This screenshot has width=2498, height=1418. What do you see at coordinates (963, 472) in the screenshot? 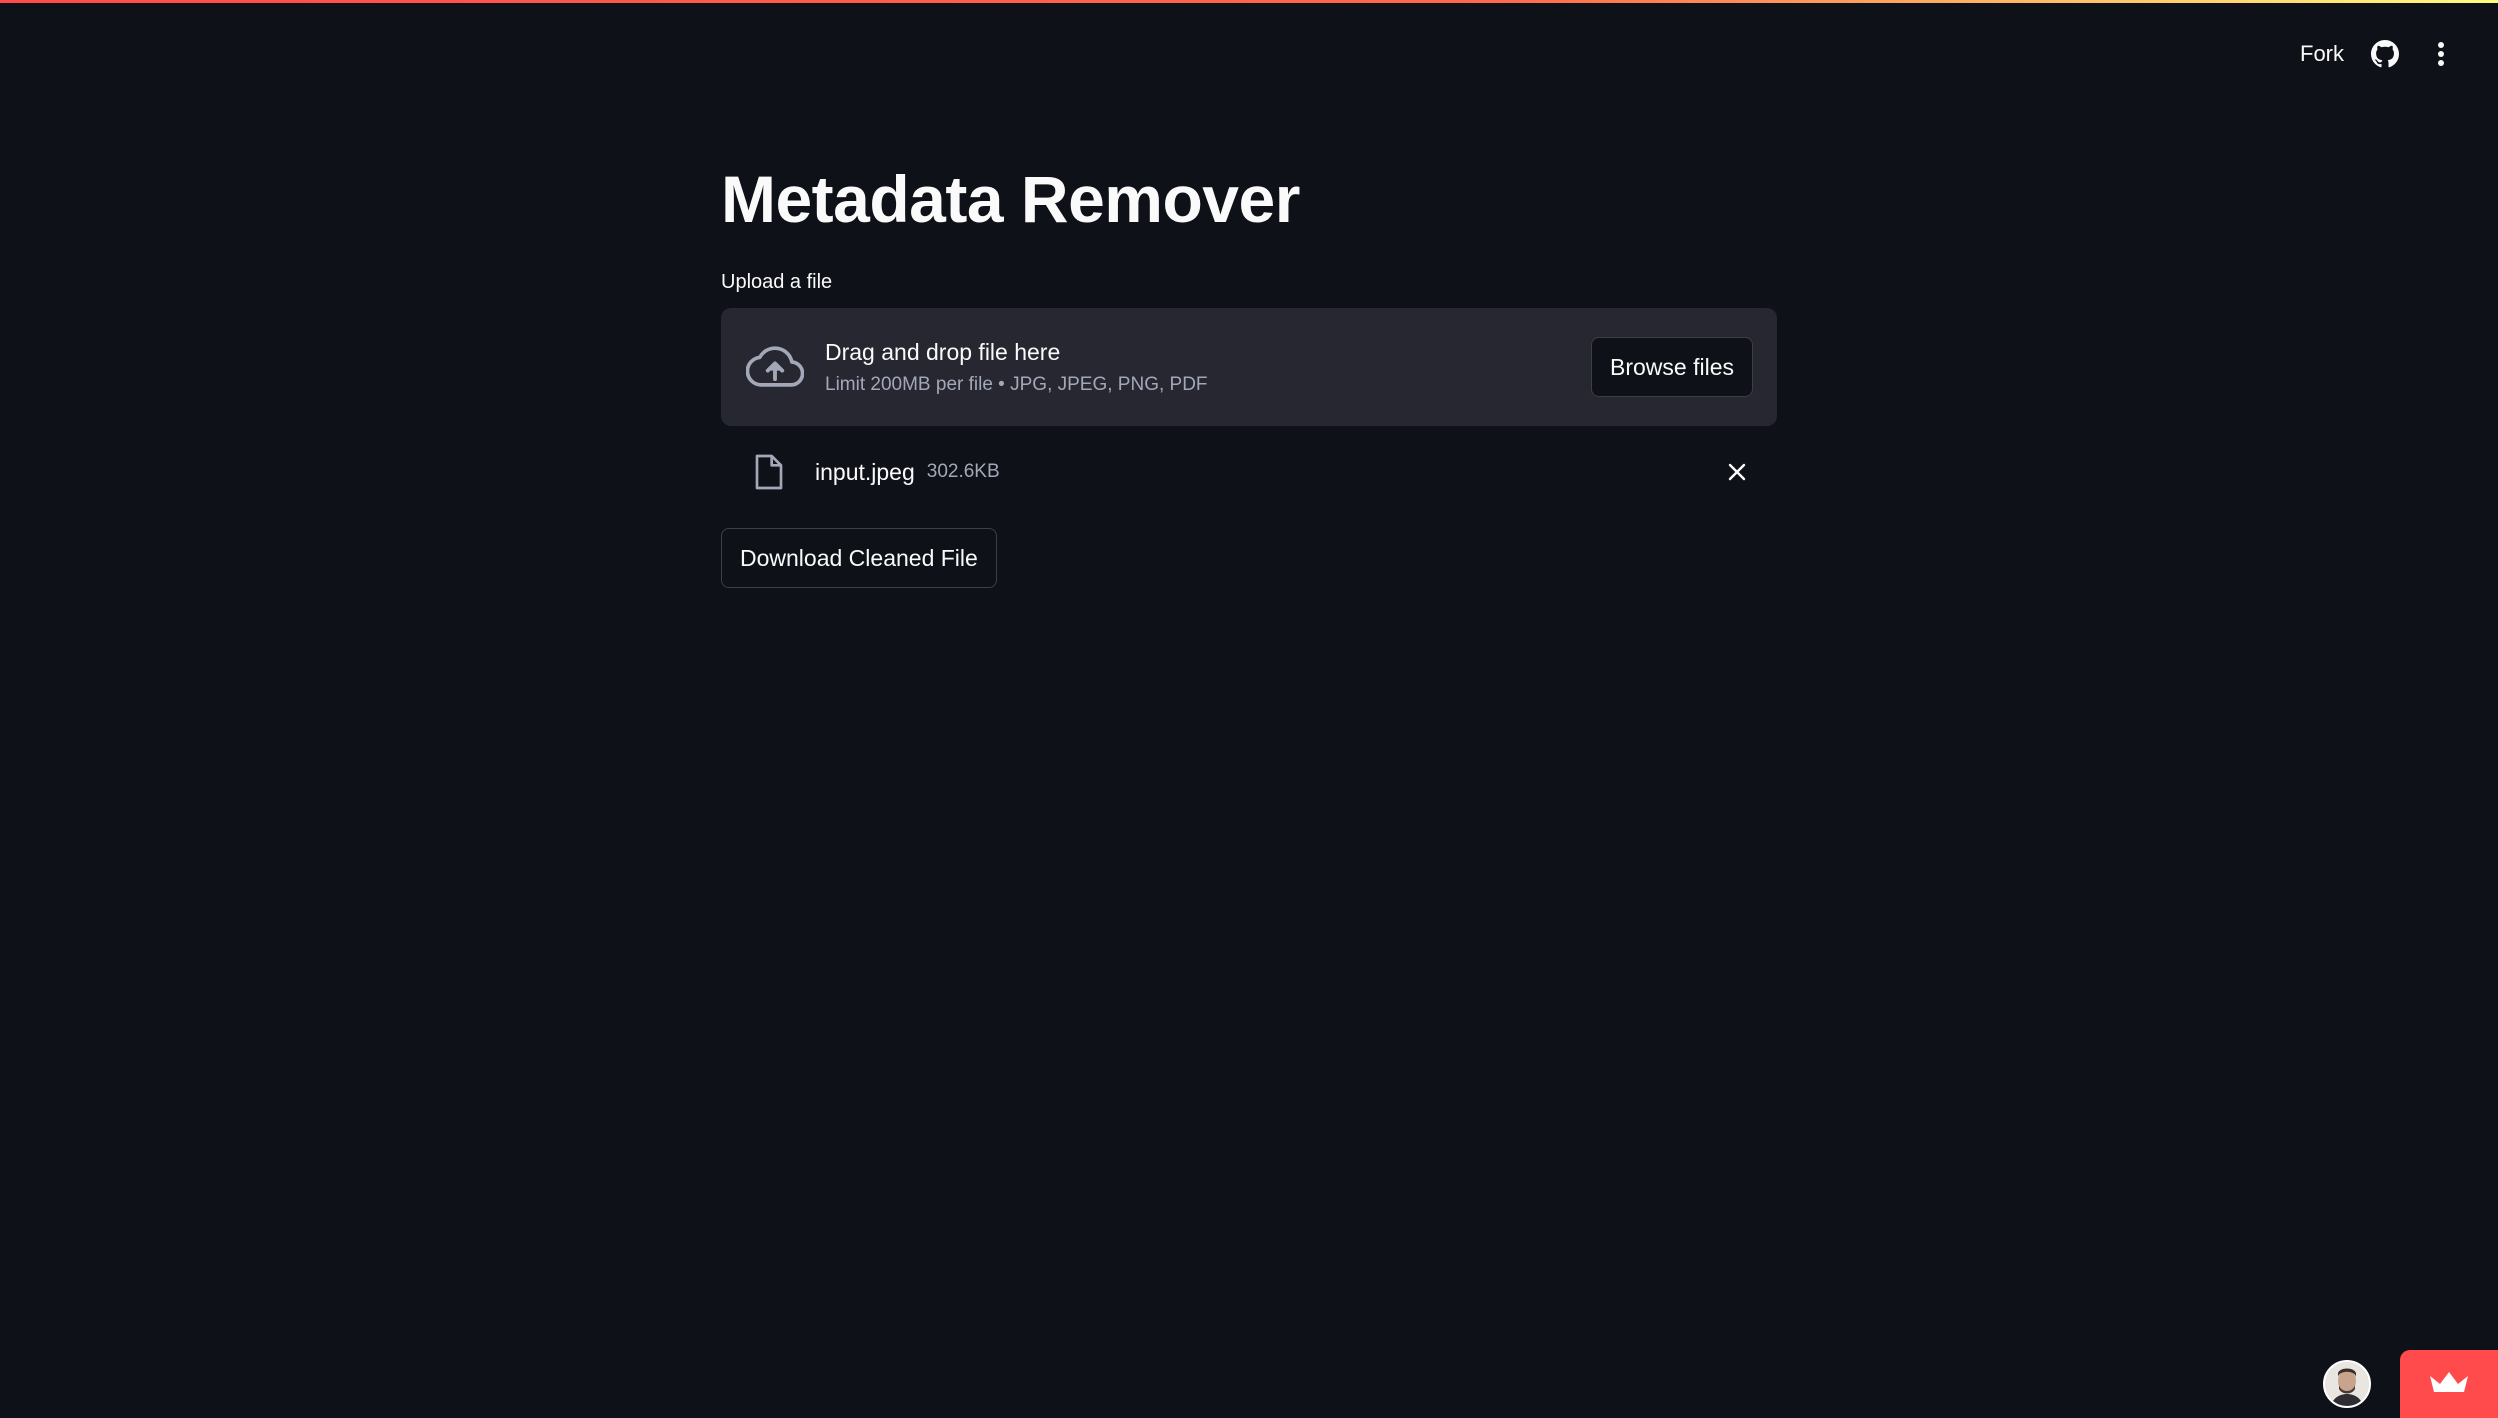
I see `file-size: 302.6KB` at bounding box center [963, 472].